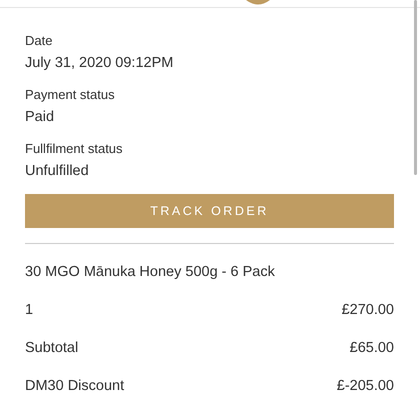 This screenshot has width=420, height=420. What do you see at coordinates (70, 95) in the screenshot?
I see `field-label: Payment status` at bounding box center [70, 95].